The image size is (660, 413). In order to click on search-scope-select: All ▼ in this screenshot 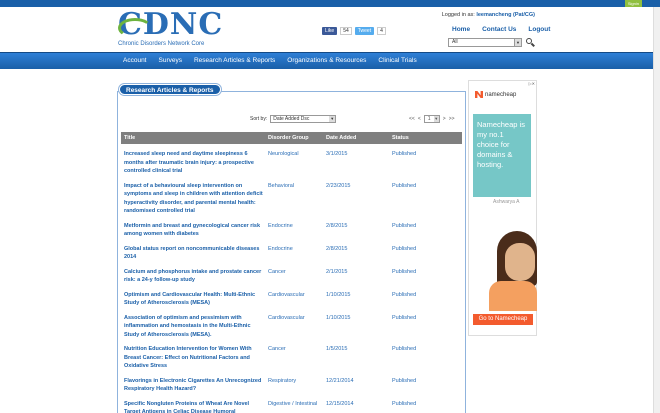, I will do `click(485, 42)`.